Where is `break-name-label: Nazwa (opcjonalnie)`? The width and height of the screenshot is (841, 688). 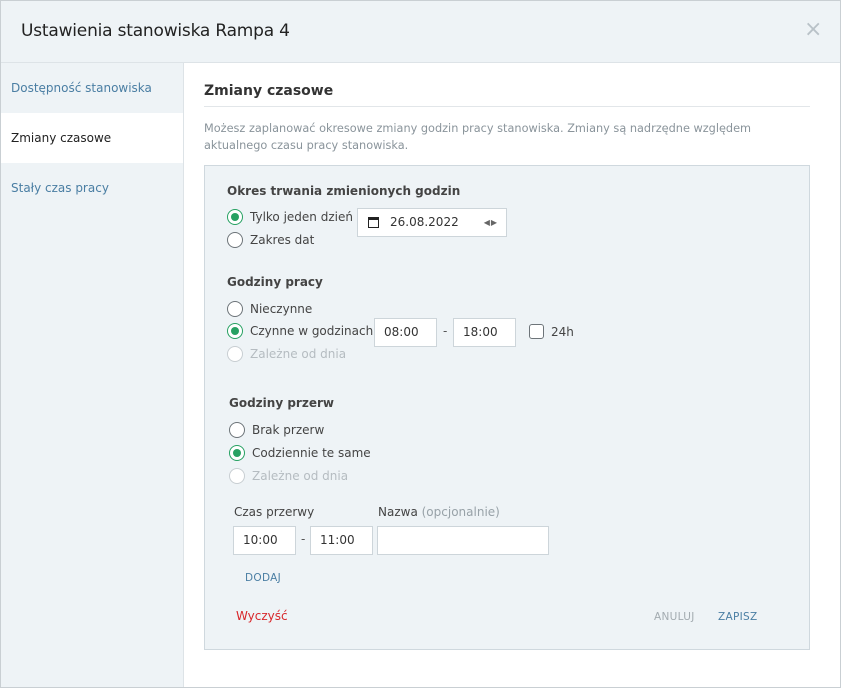 break-name-label: Nazwa (opcjonalnie) is located at coordinates (439, 512).